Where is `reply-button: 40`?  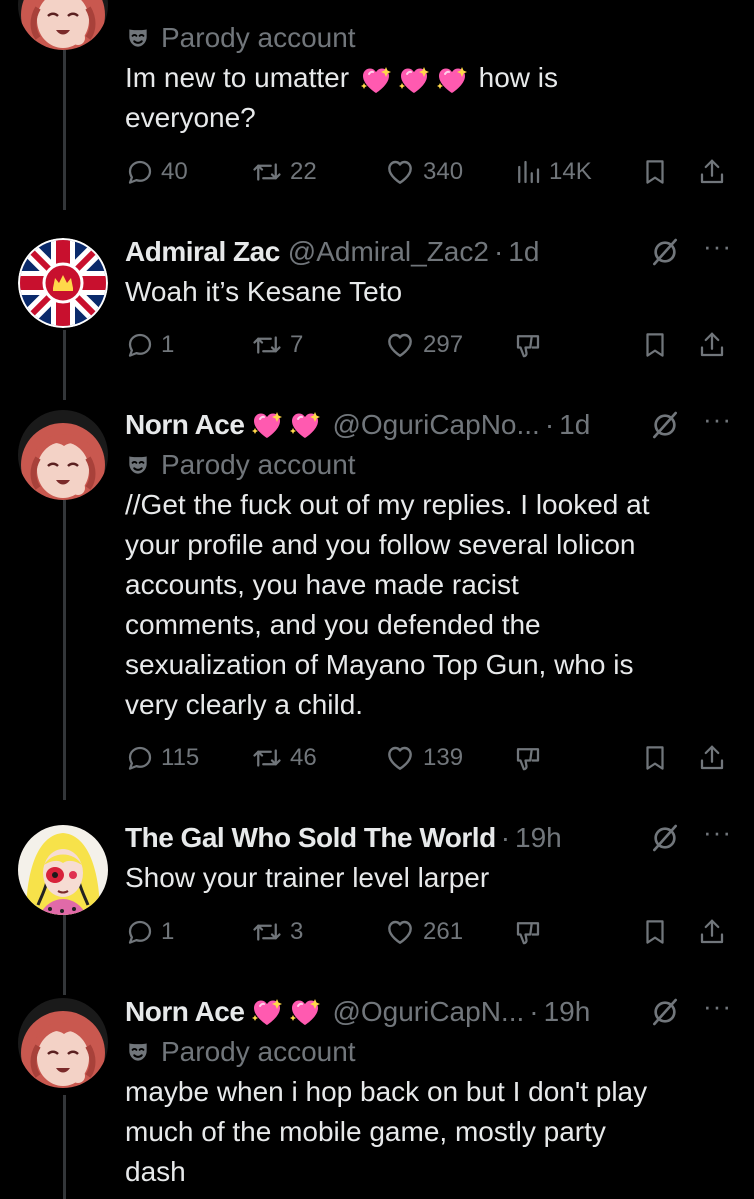
reply-button: 40 is located at coordinates (156, 172).